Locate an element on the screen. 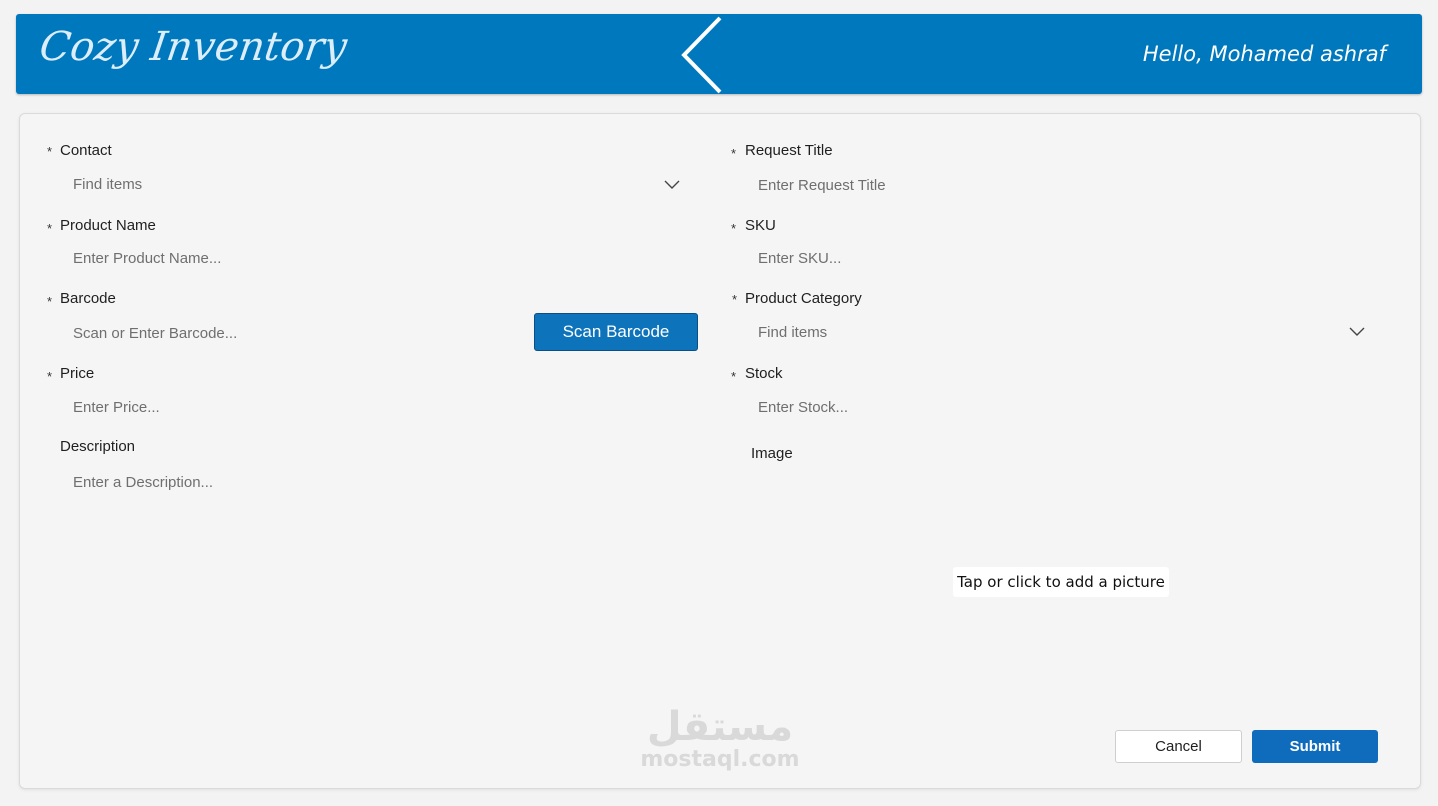  contact-dropdown: Find items is located at coordinates (375, 185).